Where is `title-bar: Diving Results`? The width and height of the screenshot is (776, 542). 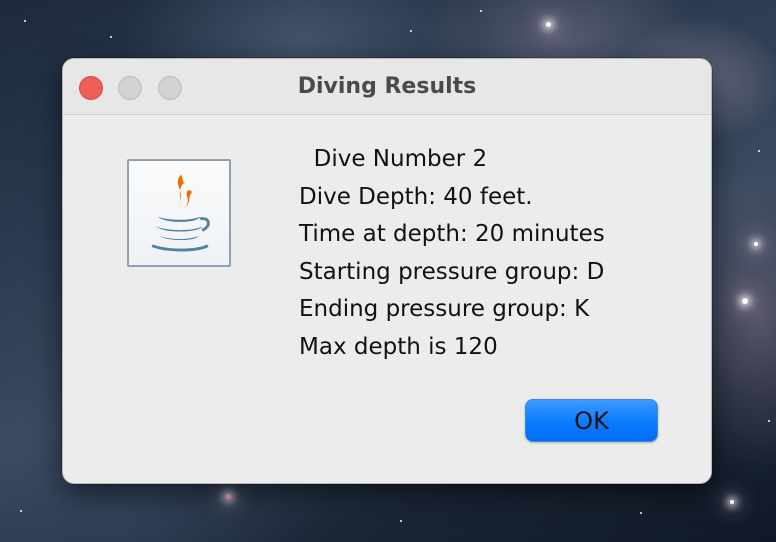 title-bar: Diving Results is located at coordinates (387, 87).